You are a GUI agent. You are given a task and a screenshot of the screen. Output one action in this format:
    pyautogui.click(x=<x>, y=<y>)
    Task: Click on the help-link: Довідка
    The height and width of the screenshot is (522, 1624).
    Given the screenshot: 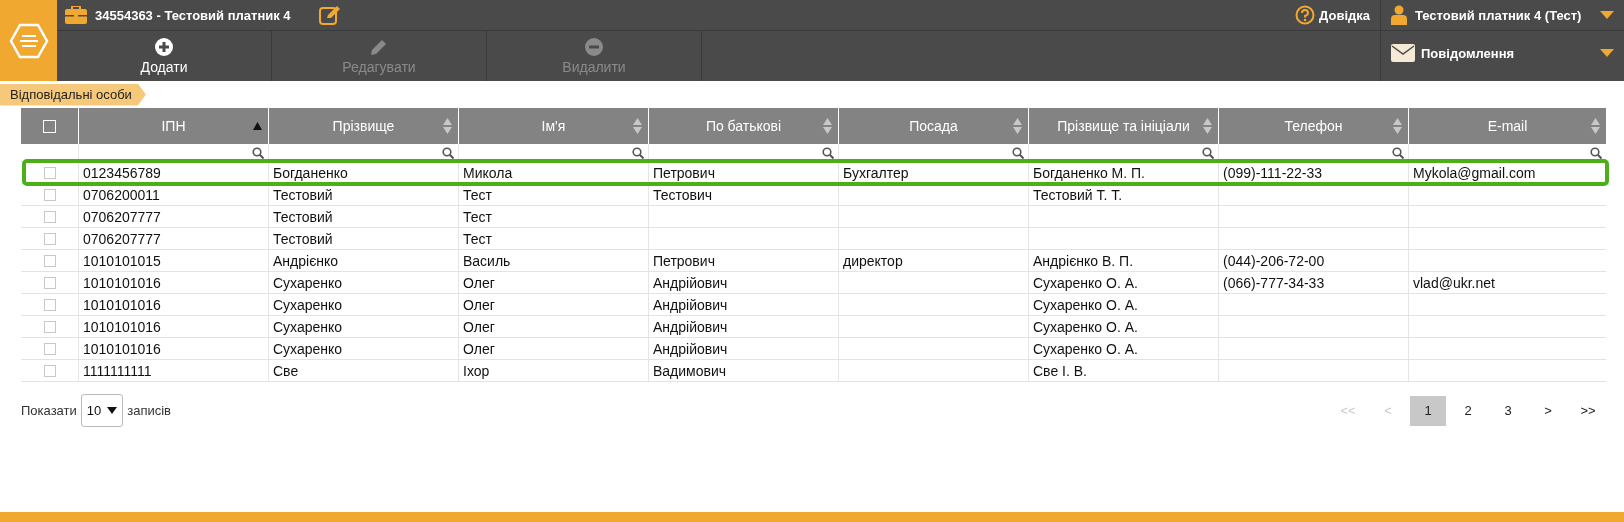 What is the action you would take?
    pyautogui.click(x=1337, y=15)
    